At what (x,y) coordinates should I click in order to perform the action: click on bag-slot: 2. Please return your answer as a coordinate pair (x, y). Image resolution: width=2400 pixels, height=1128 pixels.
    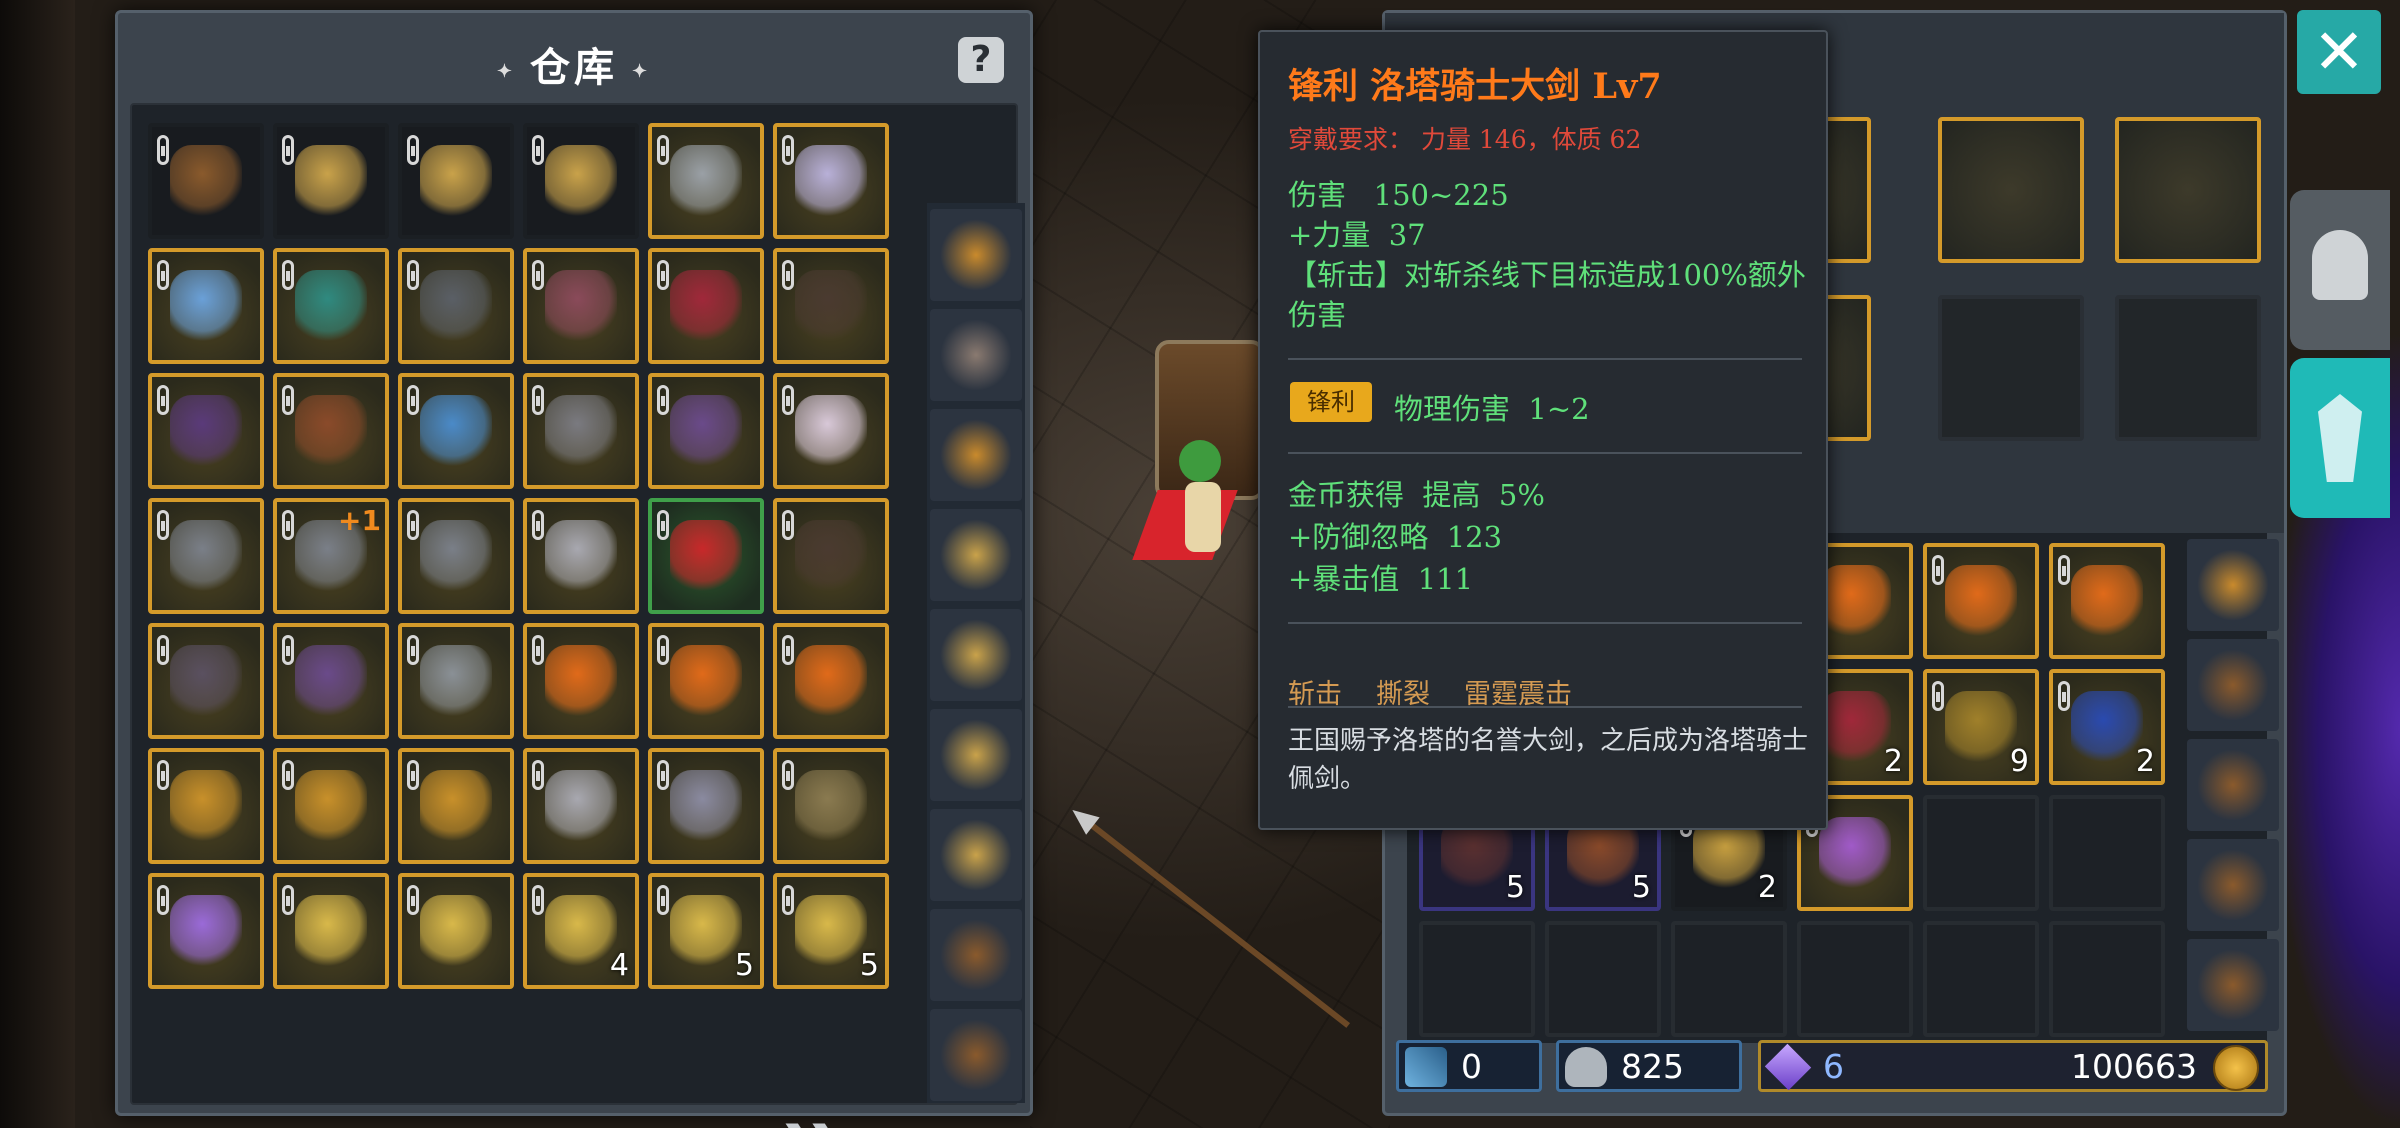
    Looking at the image, I should click on (2107, 727).